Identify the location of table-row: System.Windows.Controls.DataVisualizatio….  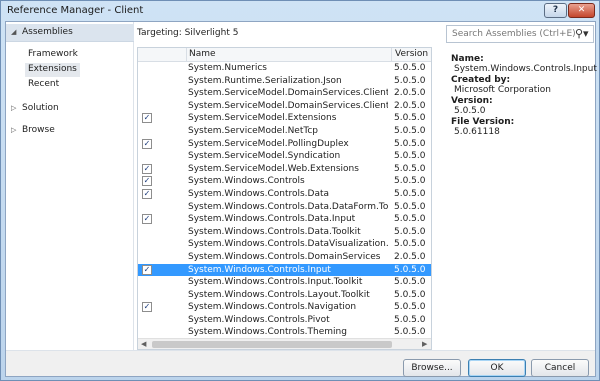
(284, 244).